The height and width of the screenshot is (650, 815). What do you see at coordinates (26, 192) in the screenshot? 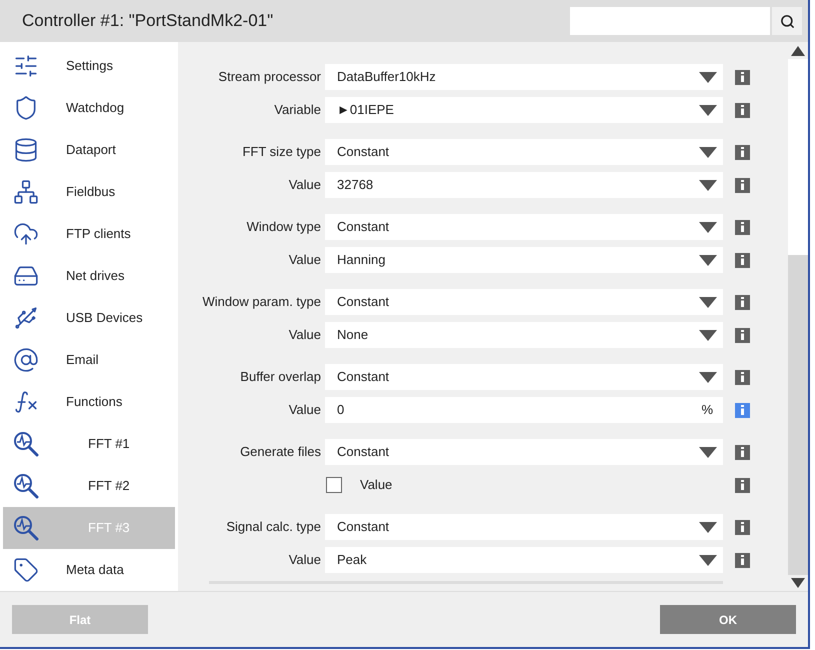
I see `network-icon` at bounding box center [26, 192].